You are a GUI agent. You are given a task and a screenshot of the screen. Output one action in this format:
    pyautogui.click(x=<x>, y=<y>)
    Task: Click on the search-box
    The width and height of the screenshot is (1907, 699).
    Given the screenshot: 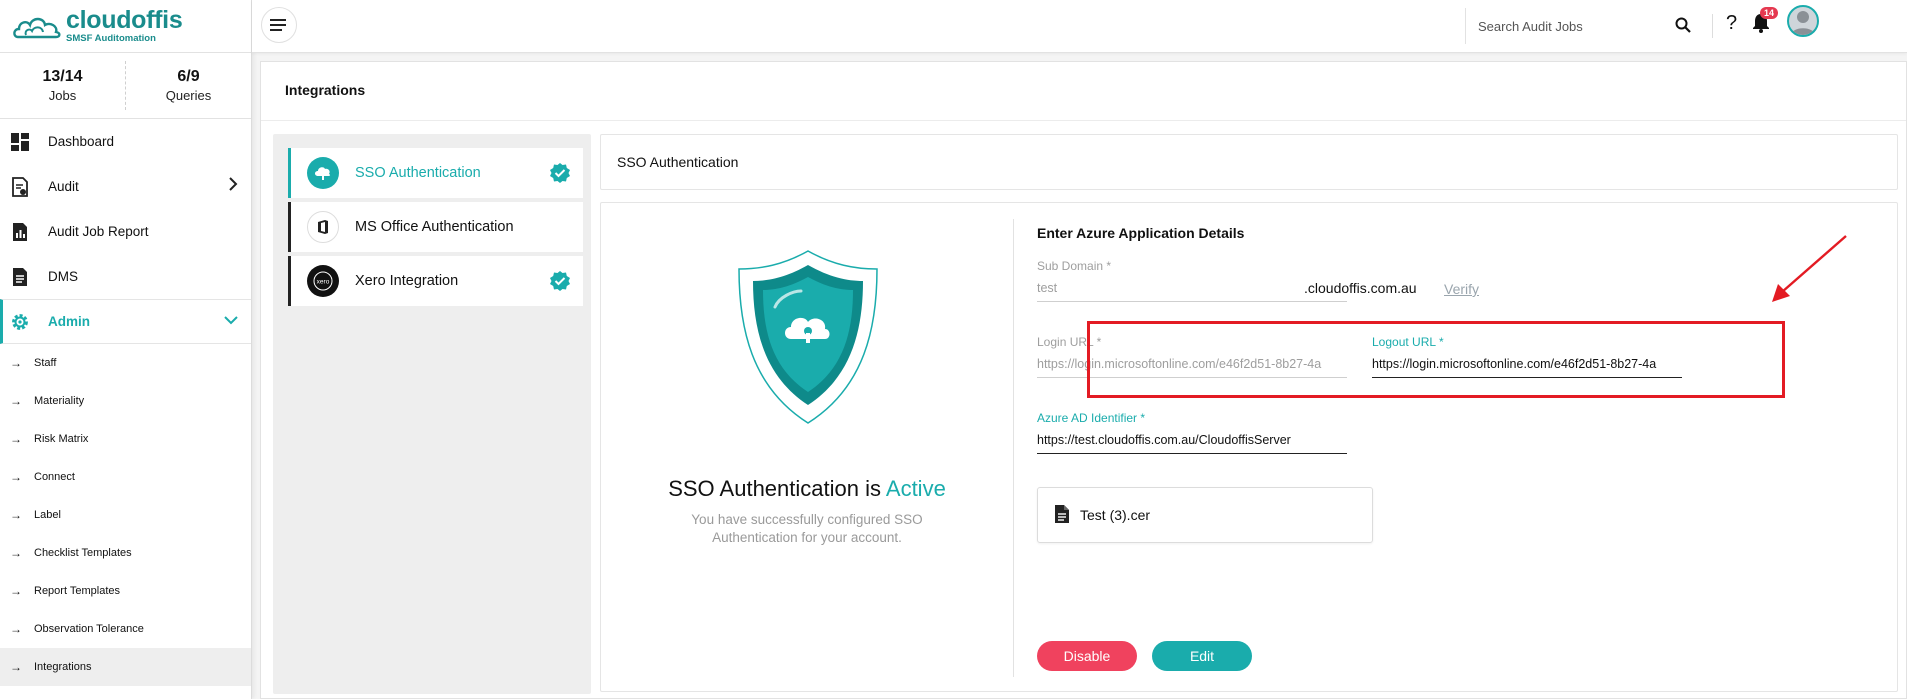 What is the action you would take?
    pyautogui.click(x=1580, y=26)
    